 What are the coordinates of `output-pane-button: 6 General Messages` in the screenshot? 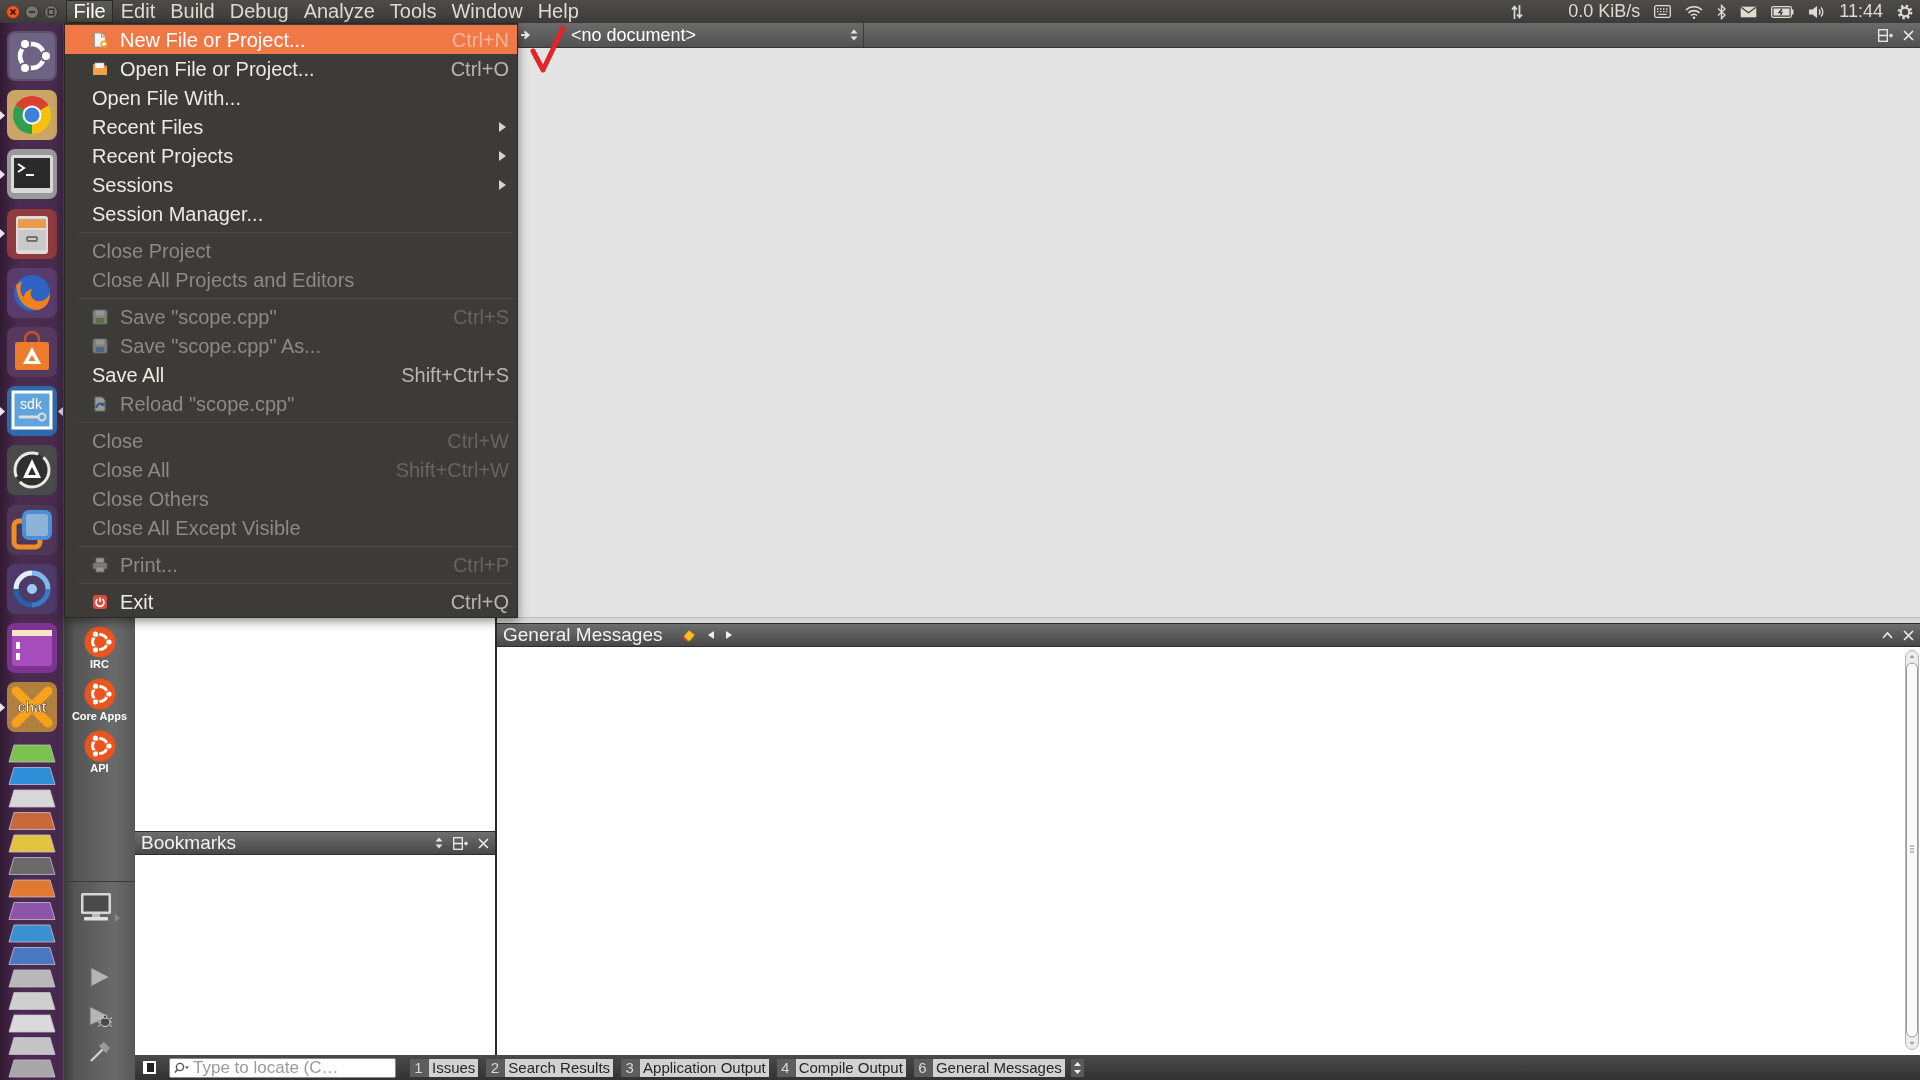 It's located at (989, 1067).